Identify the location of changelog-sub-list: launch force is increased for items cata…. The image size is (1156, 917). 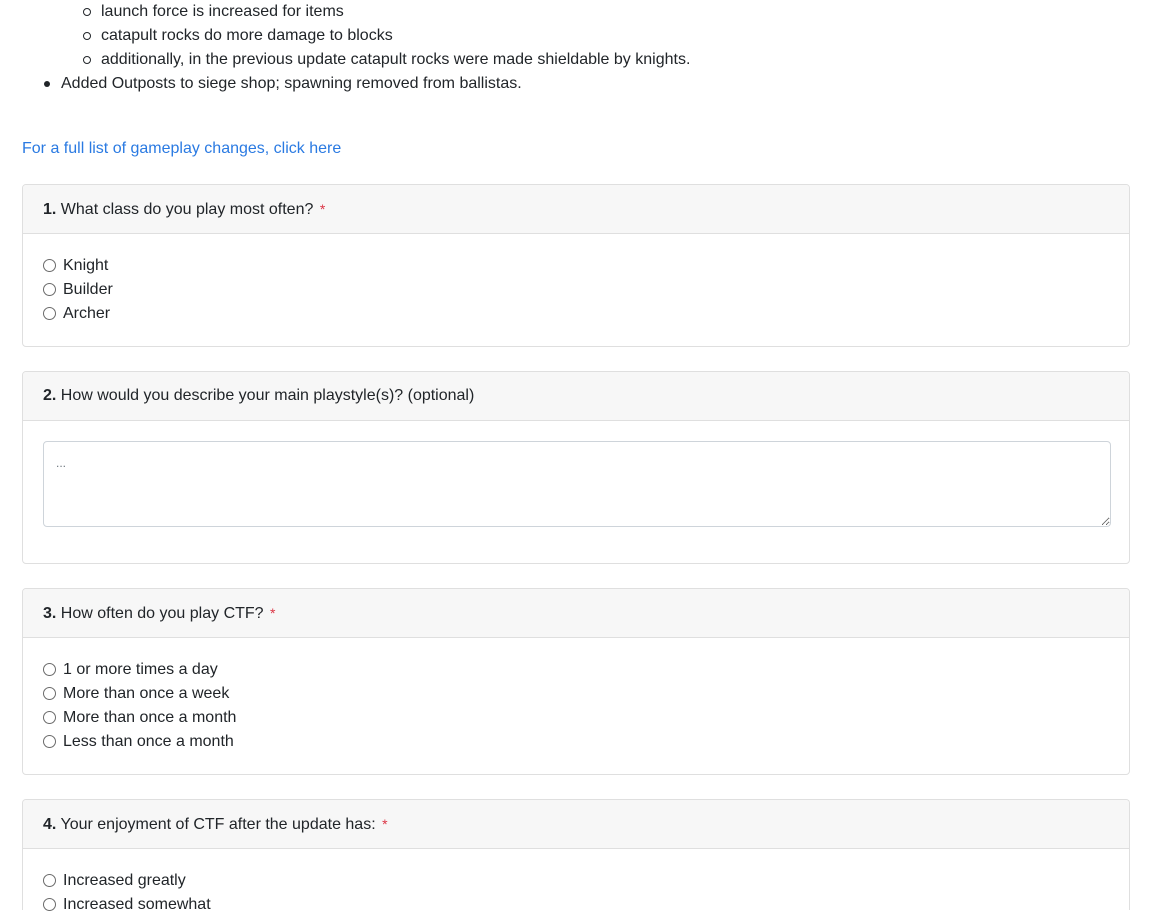
(386, 36).